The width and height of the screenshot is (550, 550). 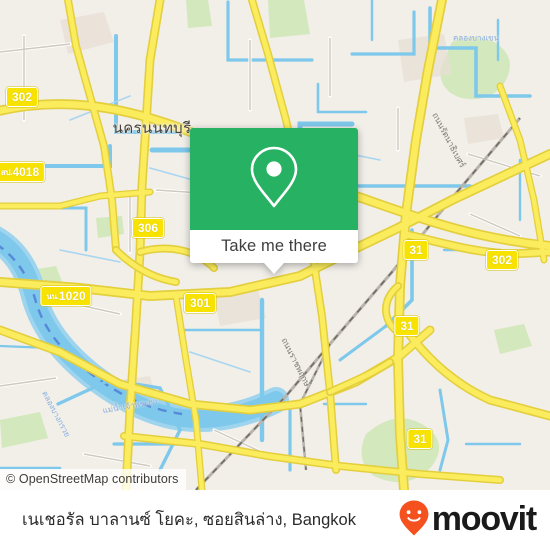 What do you see at coordinates (26, 171) in the screenshot?
I see `road-shield-number: 4018` at bounding box center [26, 171].